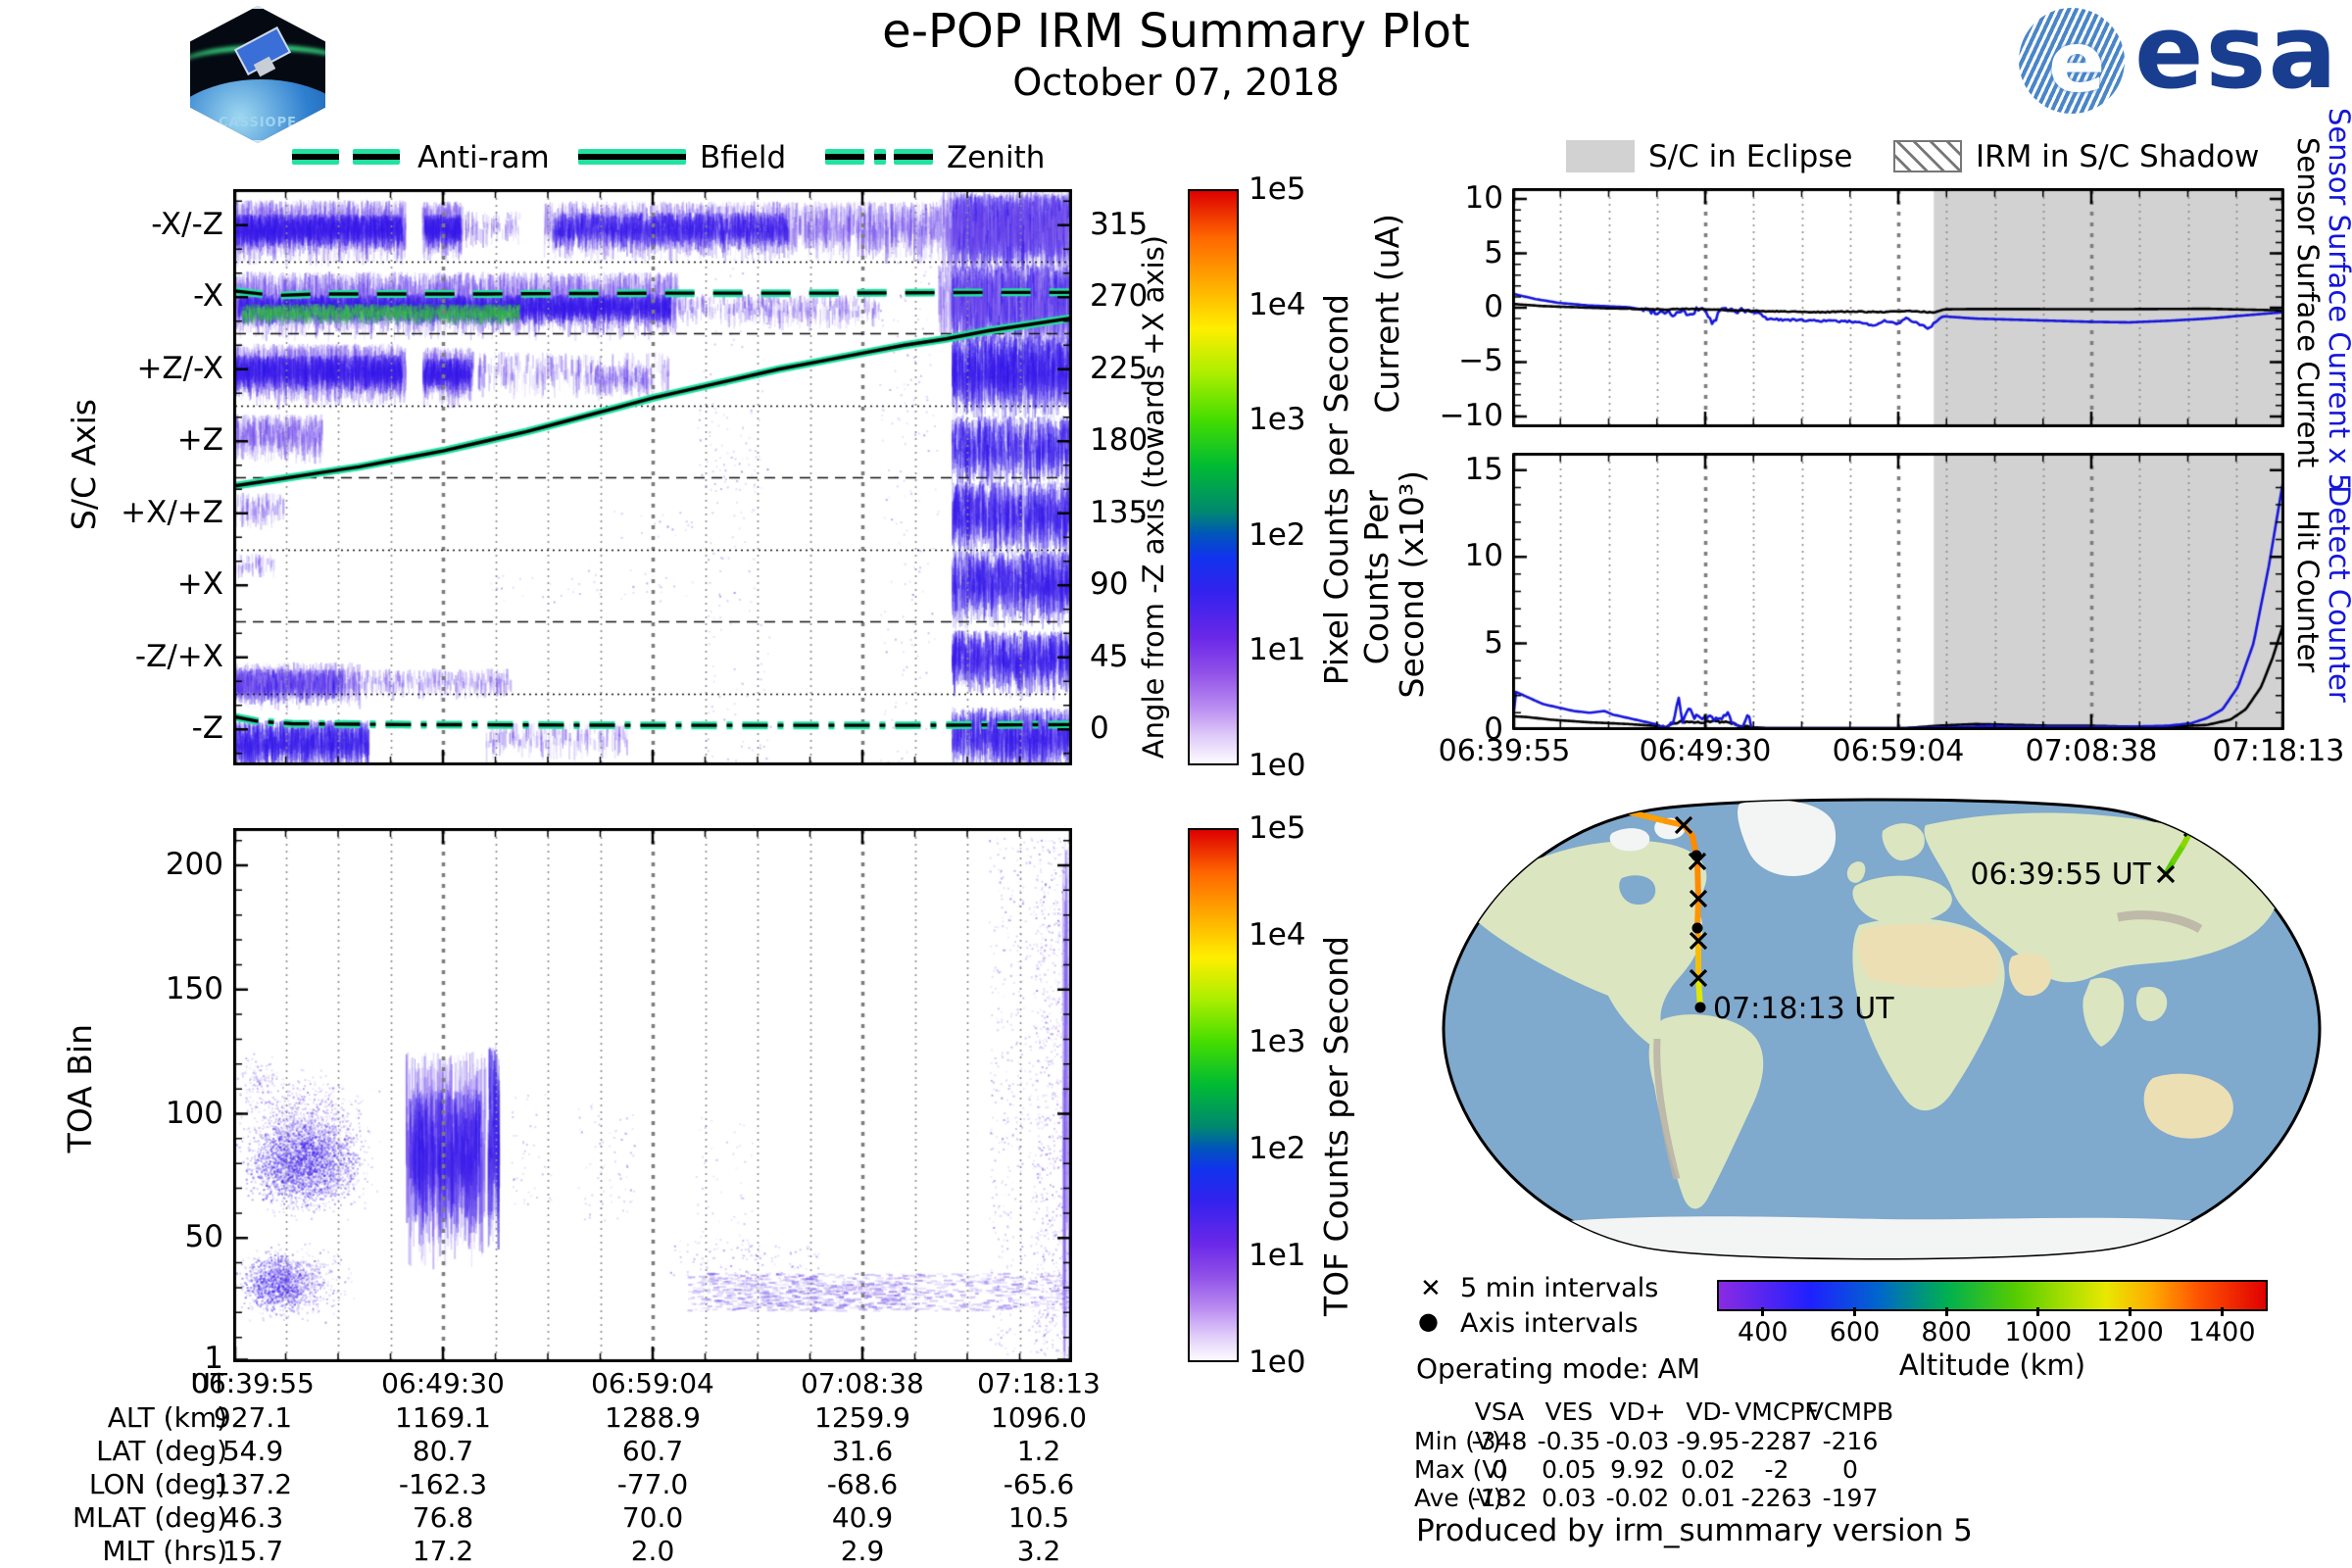  Describe the element at coordinates (80, 1088) in the screenshot. I see `toa-bin-ylabel: TOA Bin` at that location.